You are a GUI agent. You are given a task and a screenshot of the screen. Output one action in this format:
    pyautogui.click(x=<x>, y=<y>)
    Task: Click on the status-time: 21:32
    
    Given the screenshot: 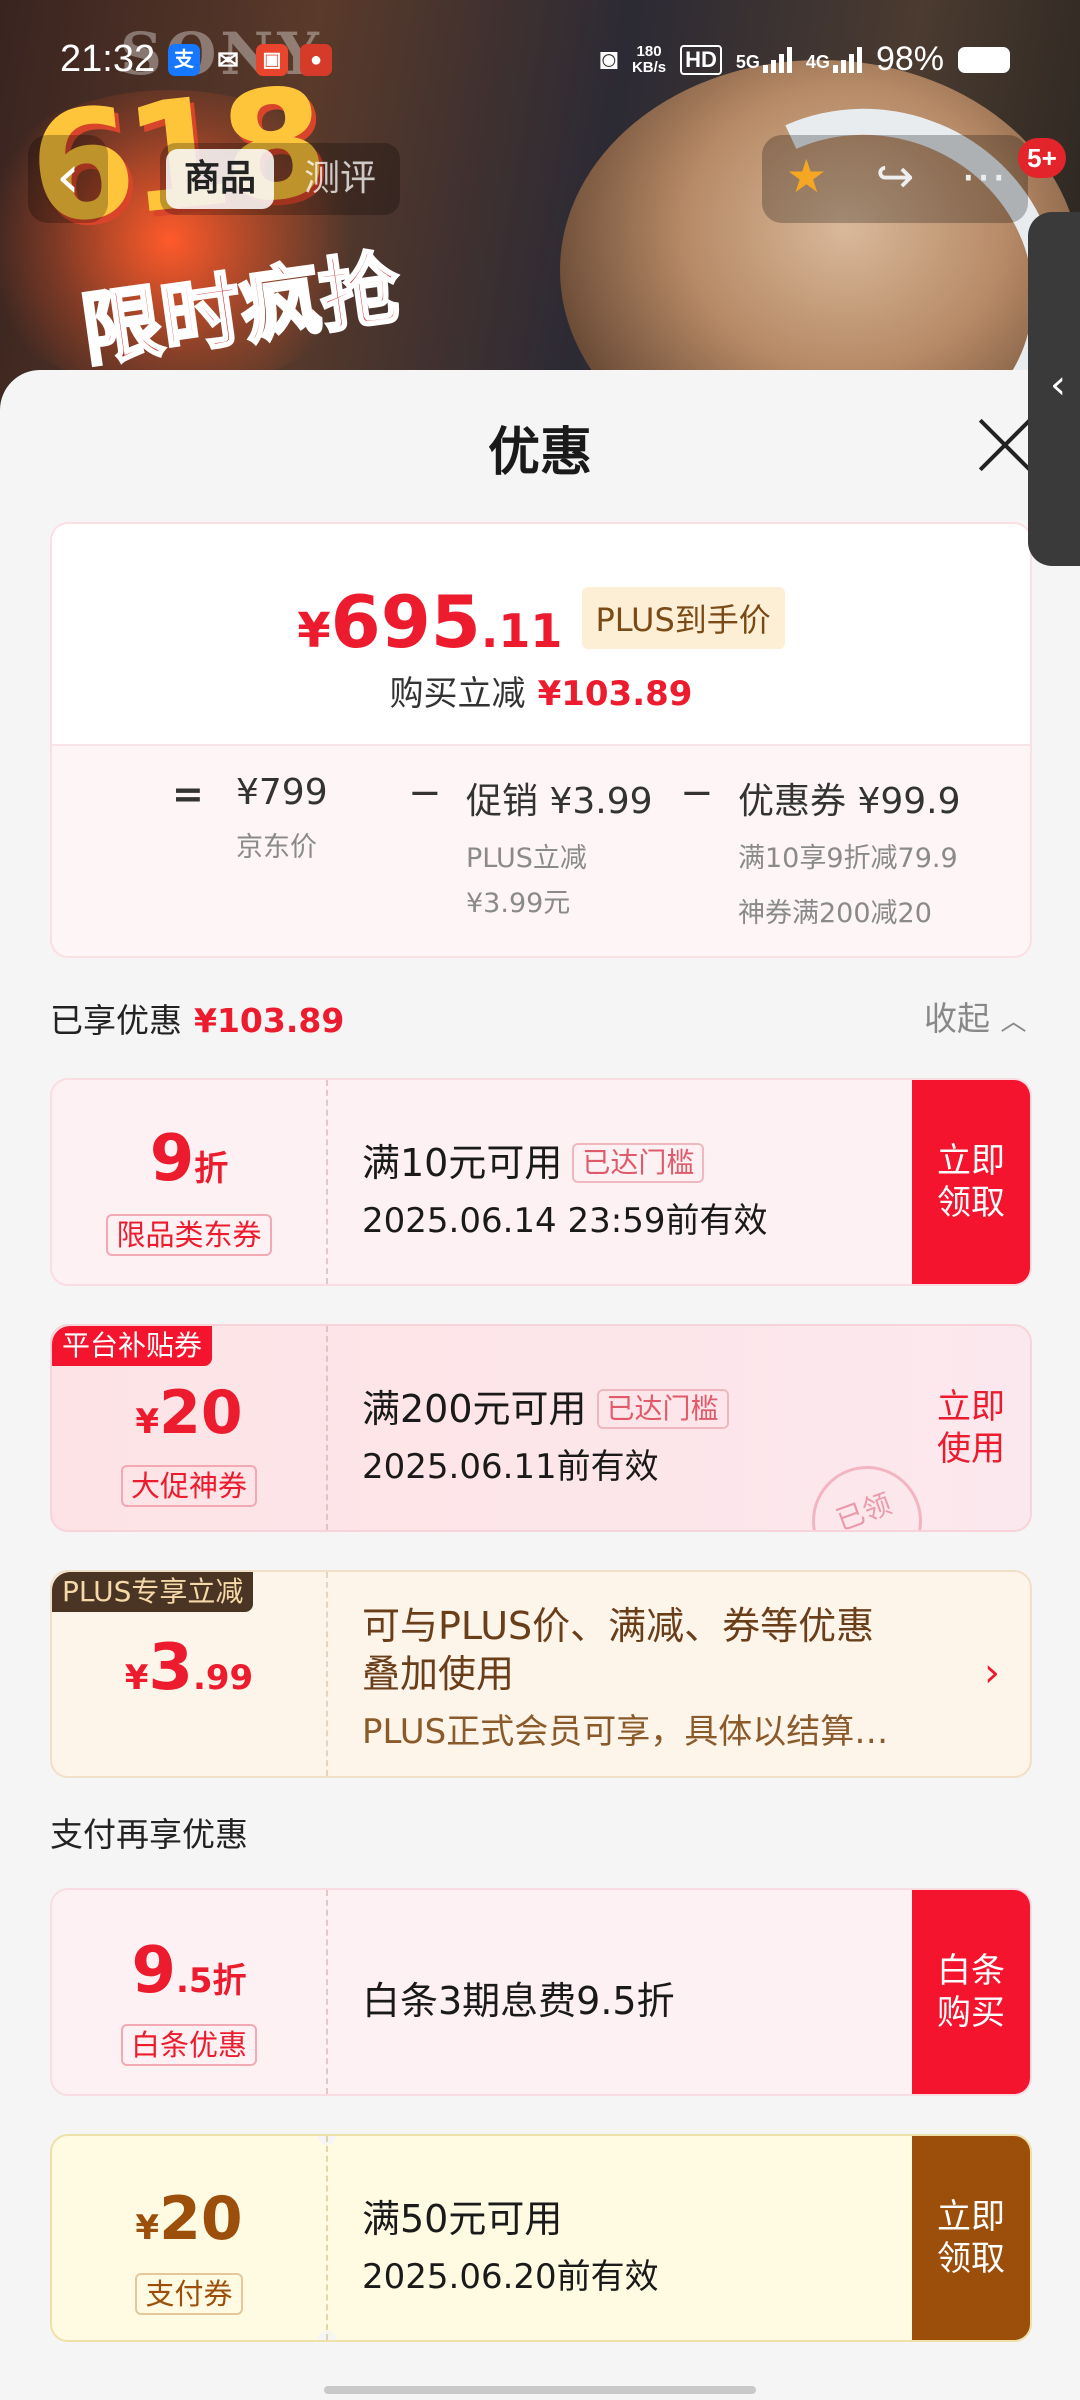 What is the action you would take?
    pyautogui.click(x=108, y=59)
    